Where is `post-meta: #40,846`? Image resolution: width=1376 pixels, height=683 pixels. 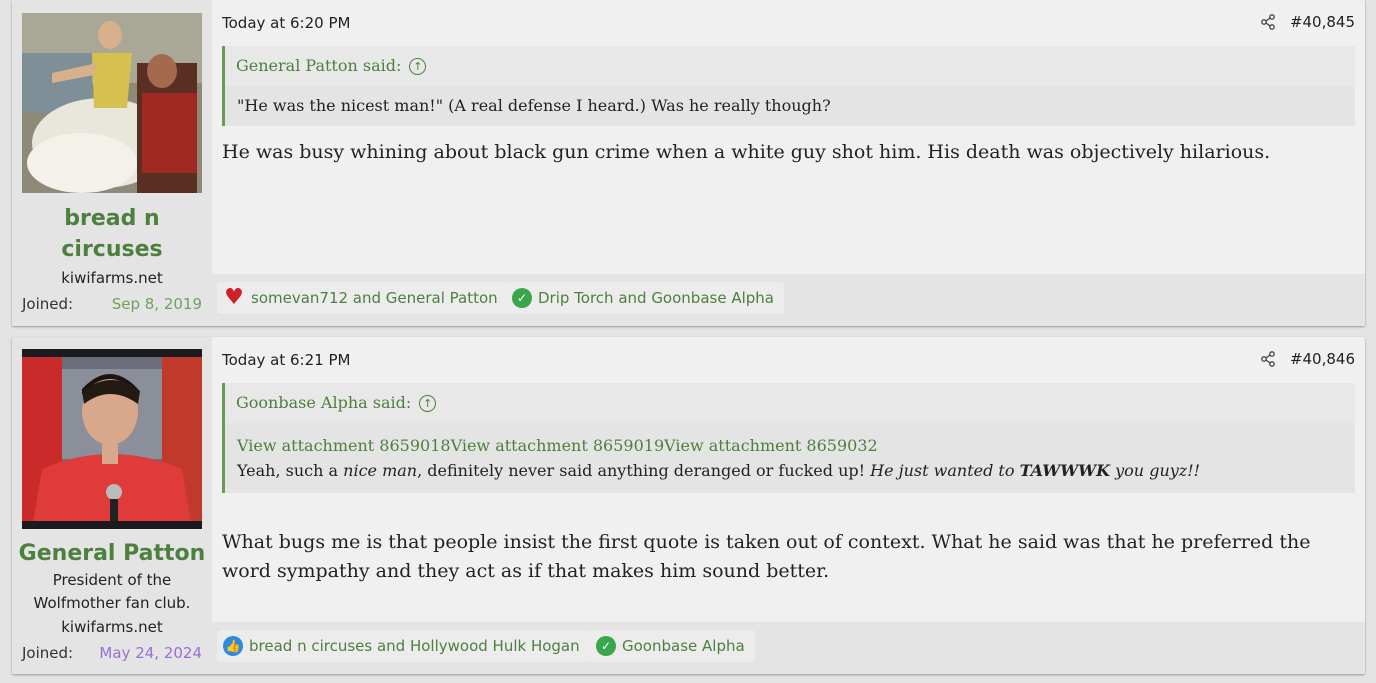
post-meta: #40,846 is located at coordinates (1307, 359).